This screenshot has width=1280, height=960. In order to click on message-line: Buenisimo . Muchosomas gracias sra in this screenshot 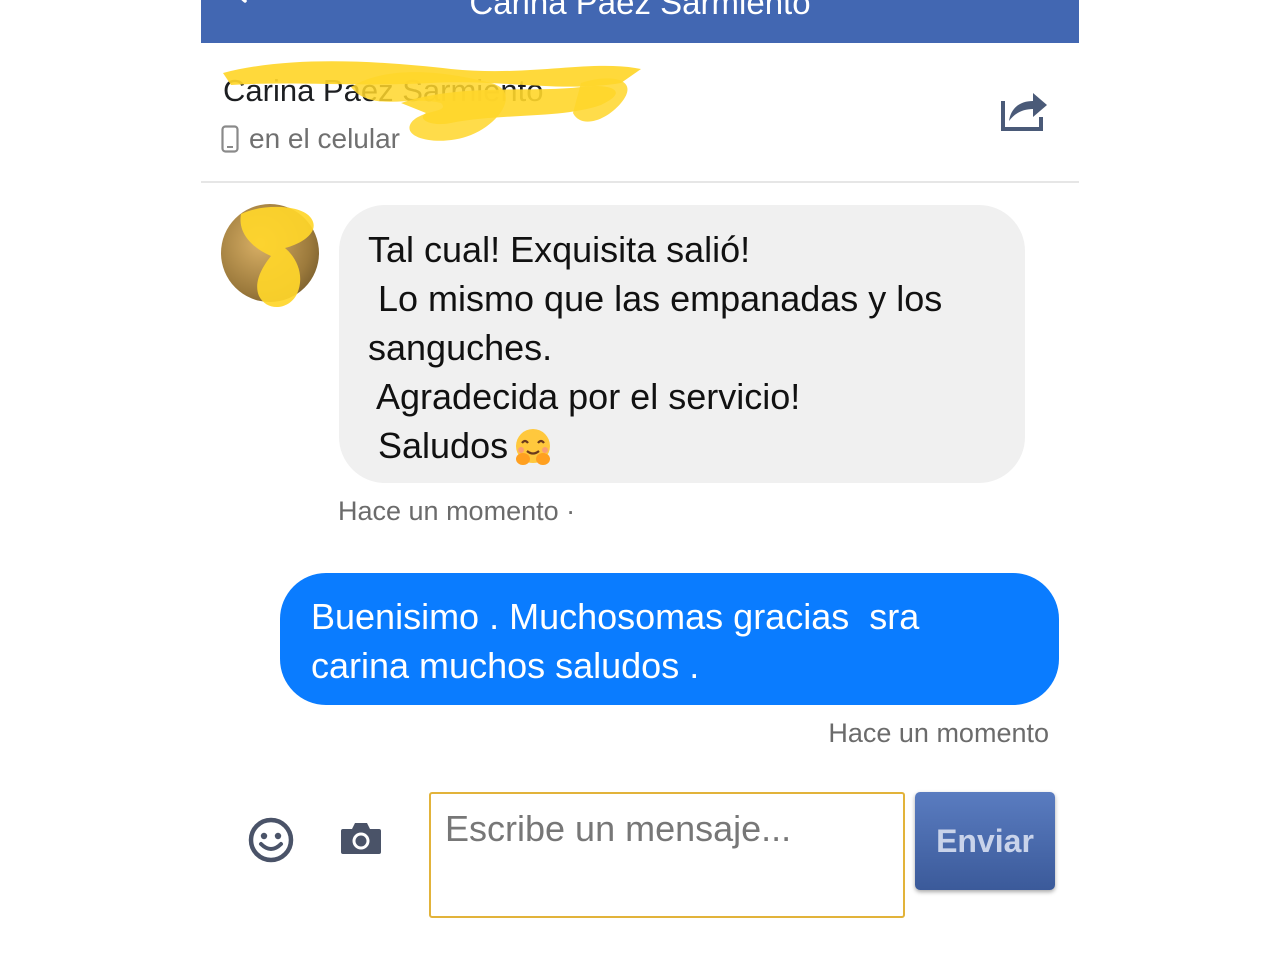, I will do `click(615, 616)`.